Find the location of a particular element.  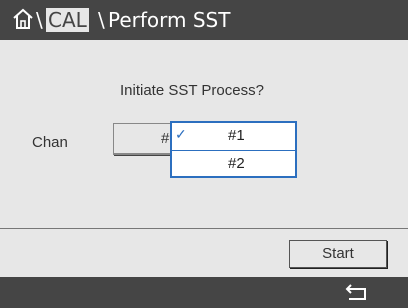

channel-option-label: #1 is located at coordinates (236, 135).